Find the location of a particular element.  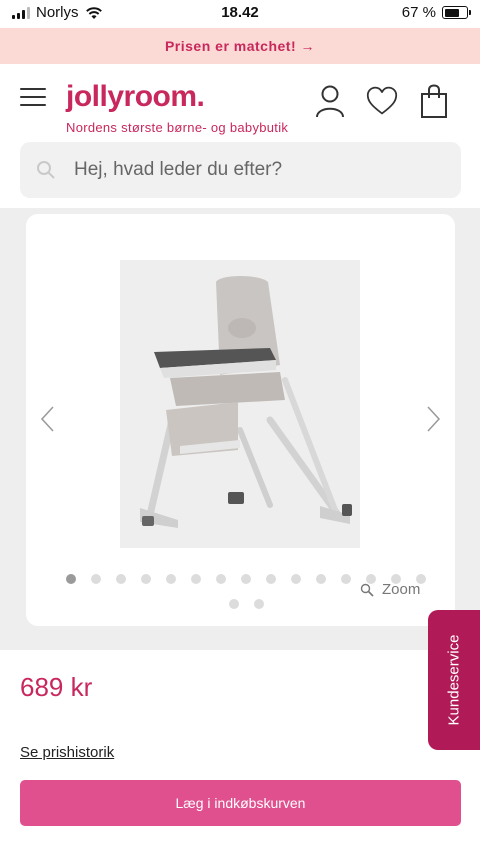

zoom-button: Zoom is located at coordinates (390, 589).